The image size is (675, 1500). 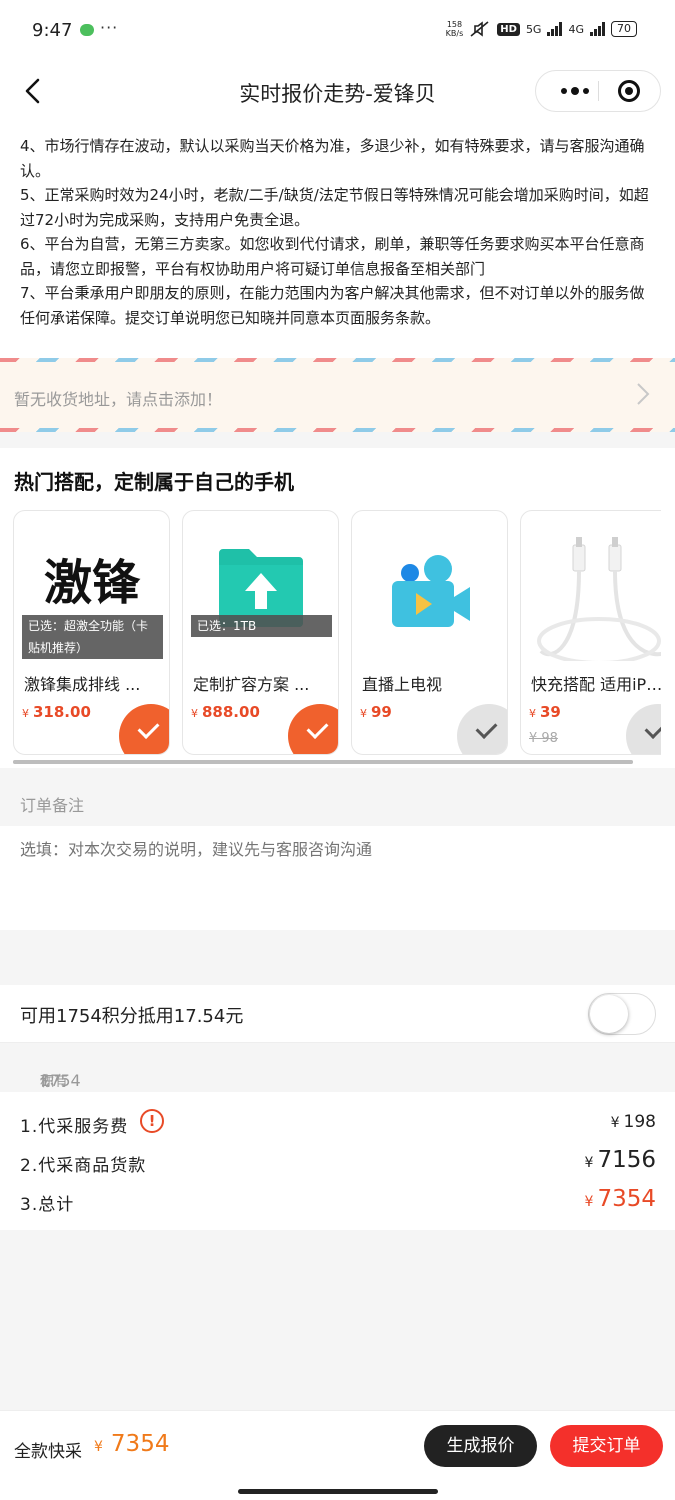 I want to click on points-label: 可用1754积分抵用17.54元, so click(x=132, y=1016).